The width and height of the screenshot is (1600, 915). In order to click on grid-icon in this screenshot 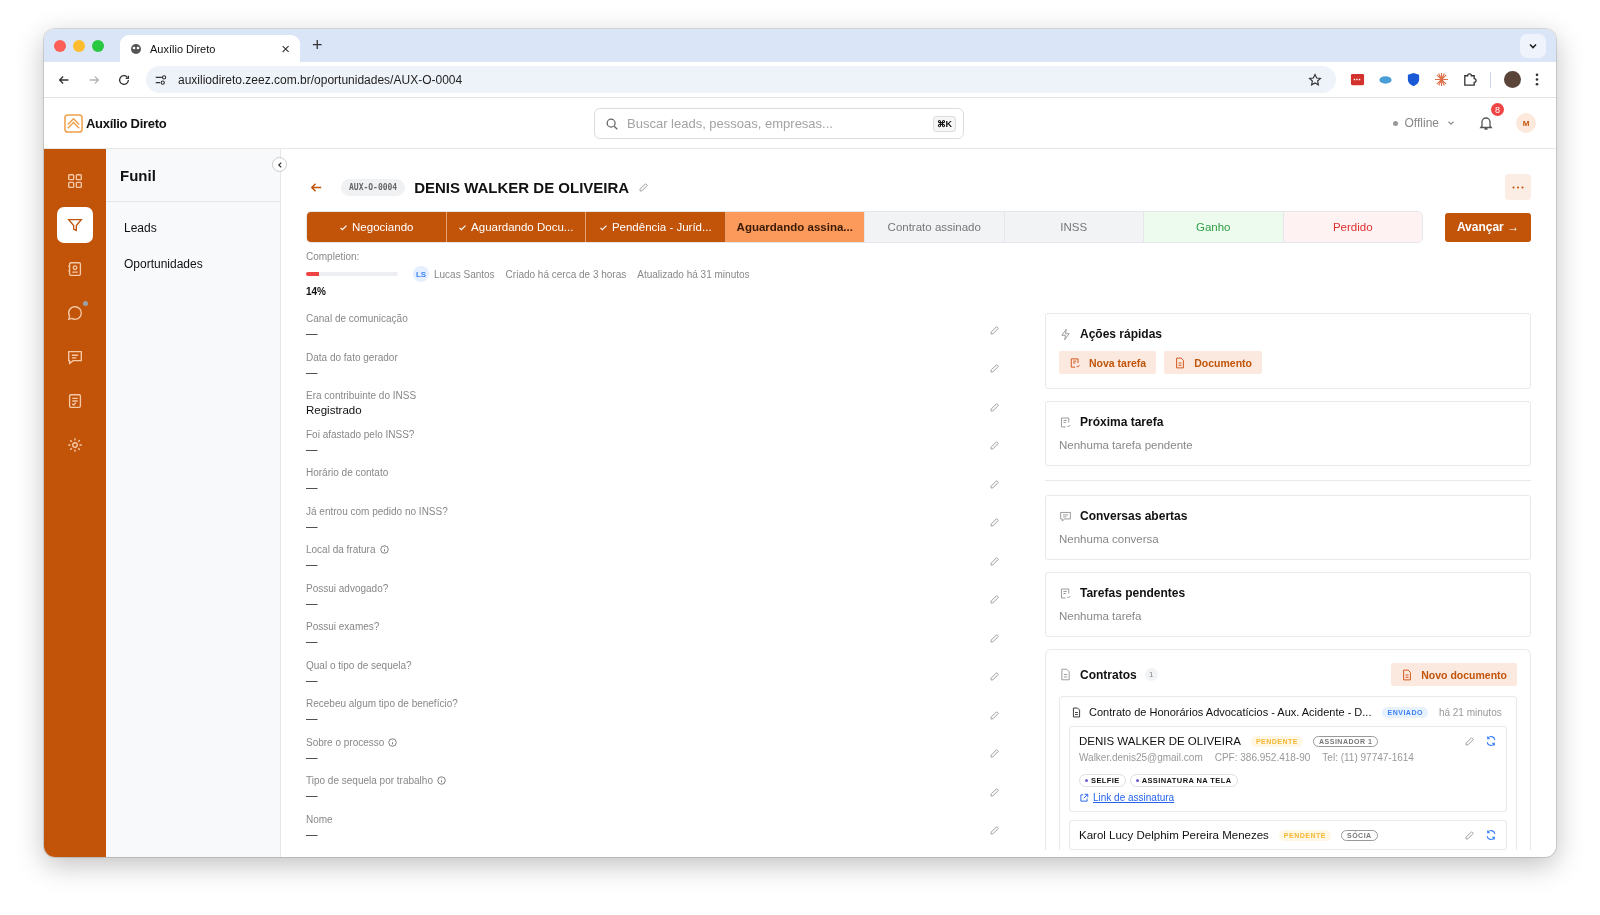, I will do `click(75, 181)`.